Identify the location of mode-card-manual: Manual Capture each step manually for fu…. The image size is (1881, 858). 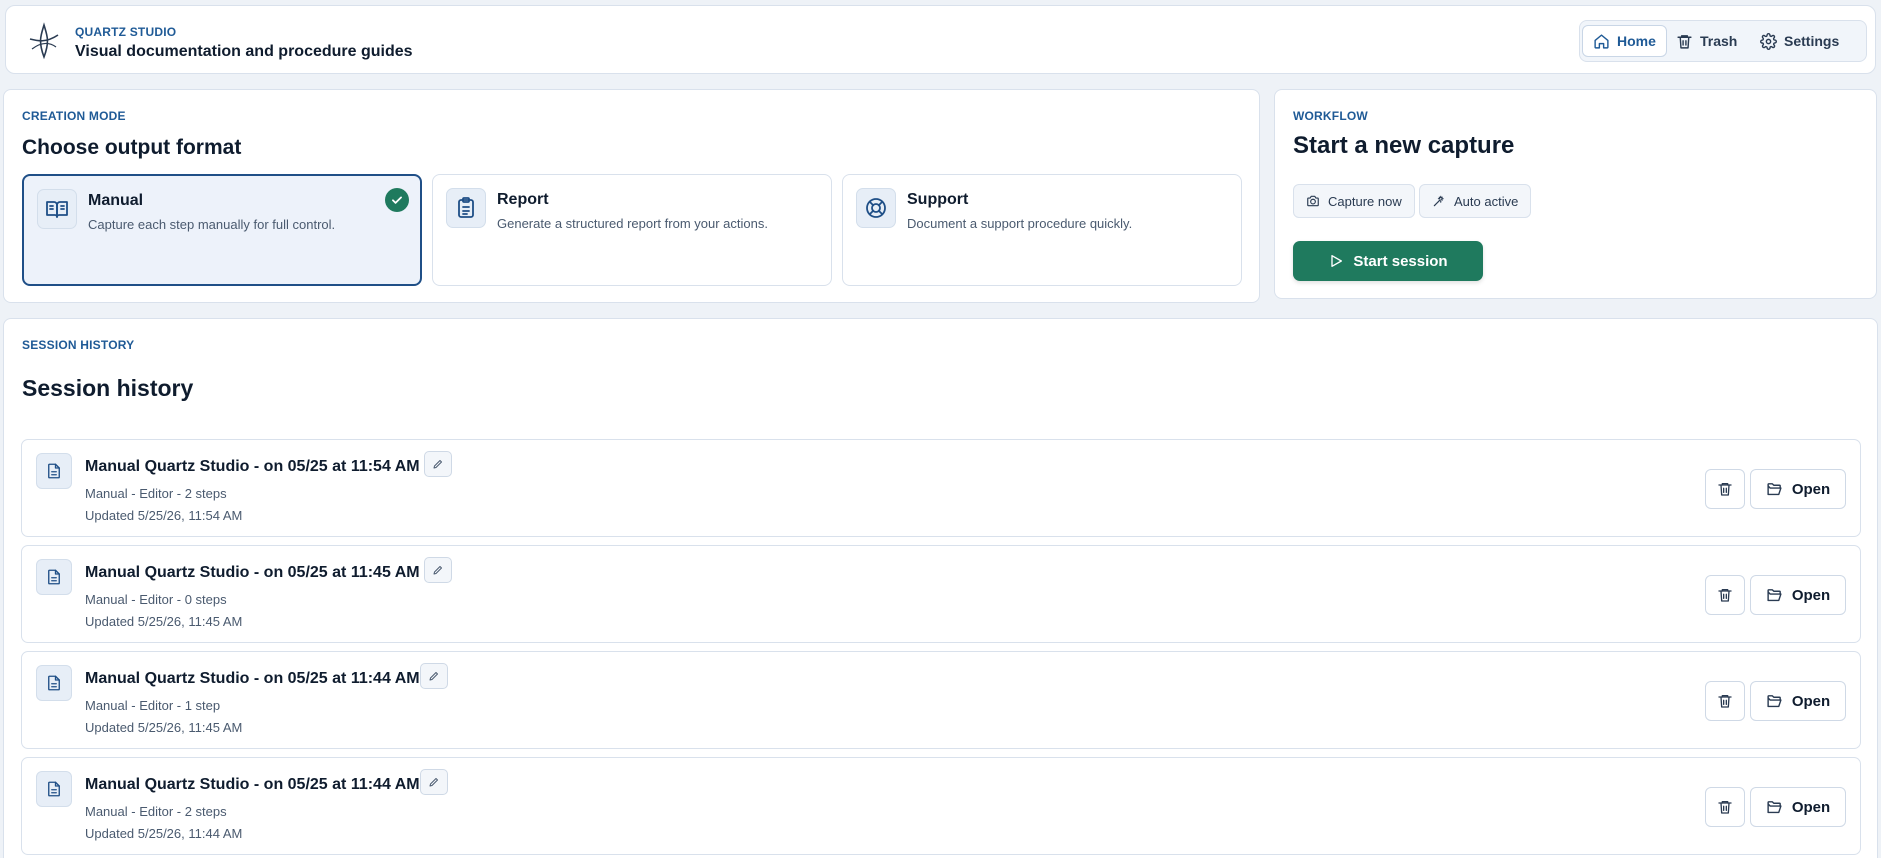
(222, 230).